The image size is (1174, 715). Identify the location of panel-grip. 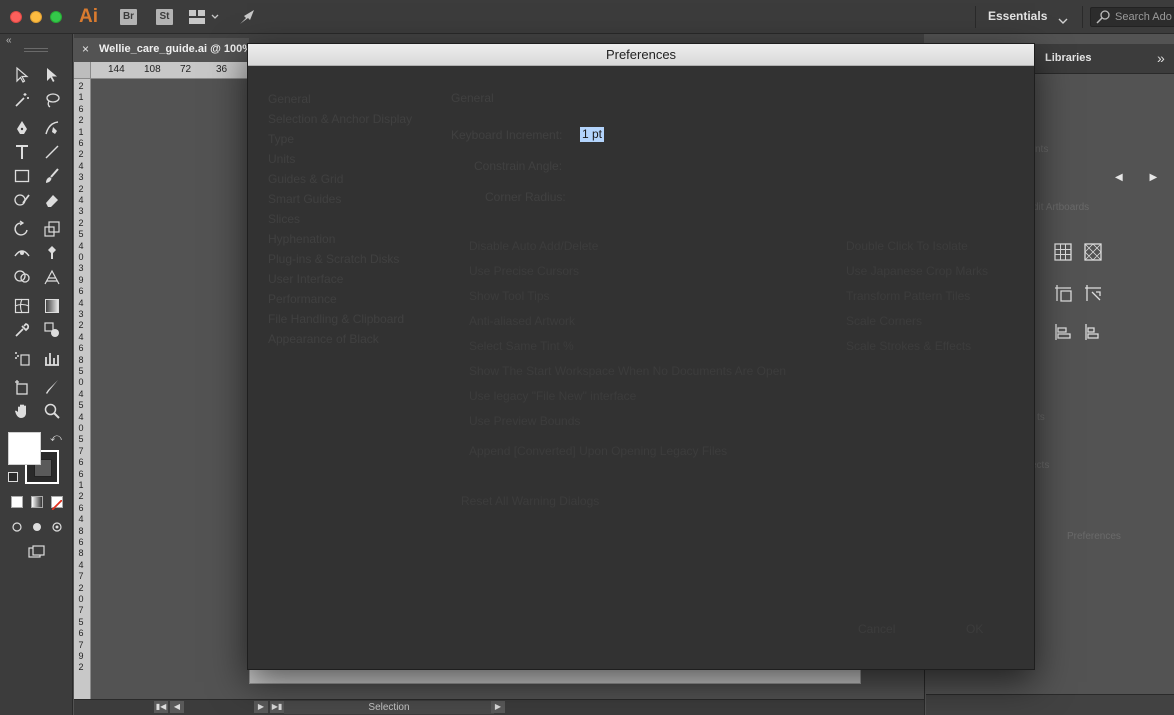
(36, 50).